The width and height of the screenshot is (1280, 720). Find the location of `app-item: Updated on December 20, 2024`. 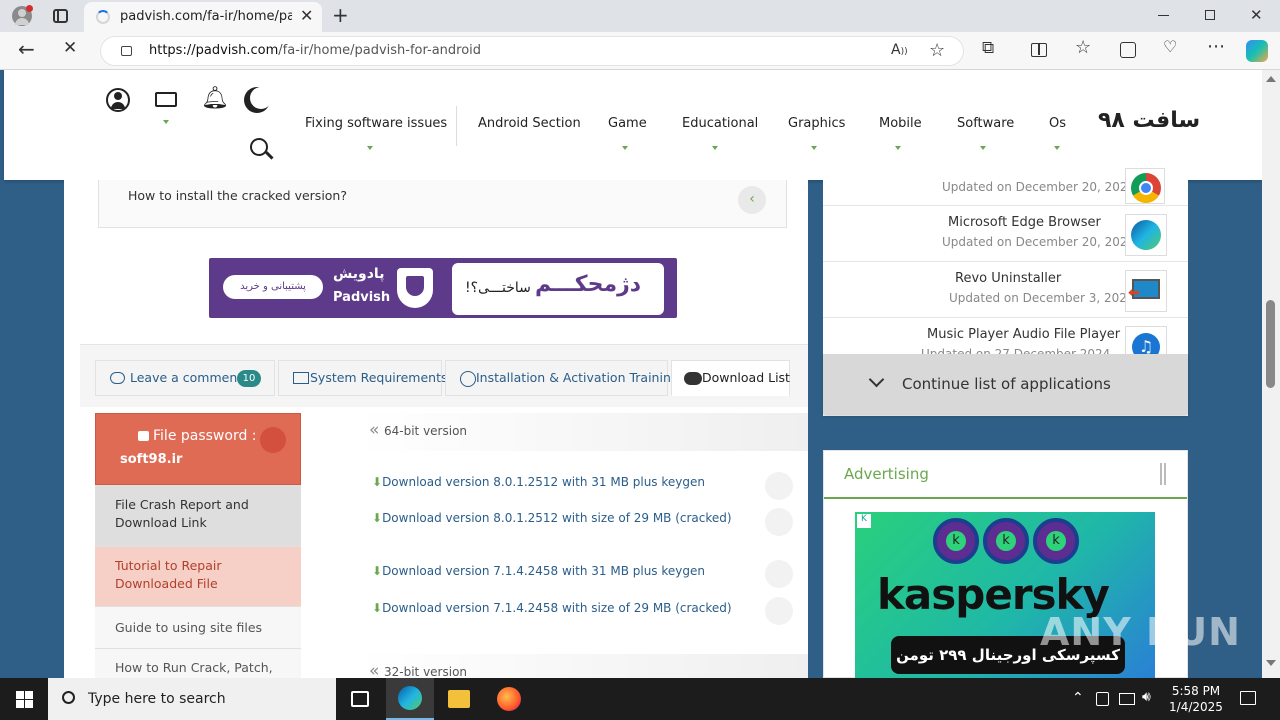

app-item: Updated on December 20, 2024 is located at coordinates (1005, 187).